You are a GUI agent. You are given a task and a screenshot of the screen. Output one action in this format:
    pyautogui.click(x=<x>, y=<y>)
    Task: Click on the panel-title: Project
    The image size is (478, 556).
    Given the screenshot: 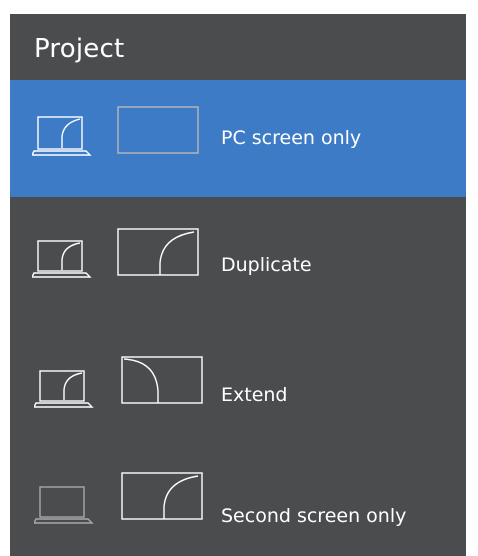 What is the action you would take?
    pyautogui.click(x=79, y=49)
    